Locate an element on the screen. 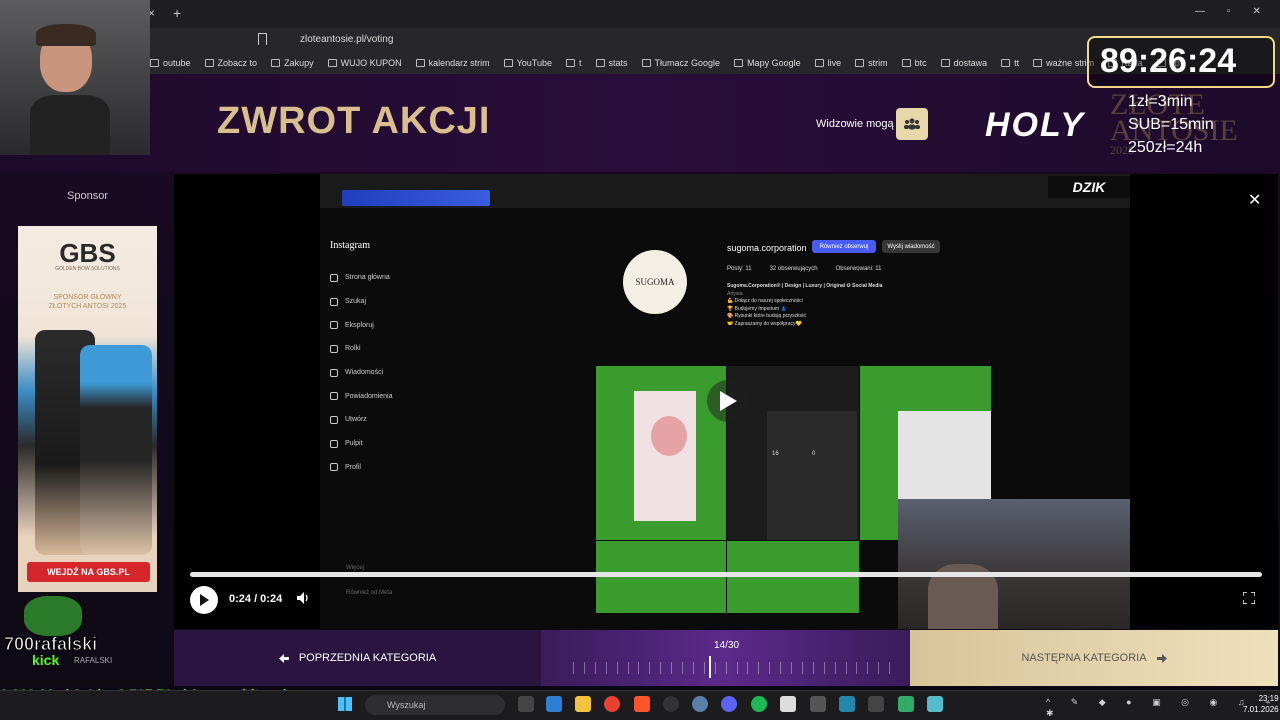 This screenshot has height=720, width=1280. volume-icon is located at coordinates (303, 599).